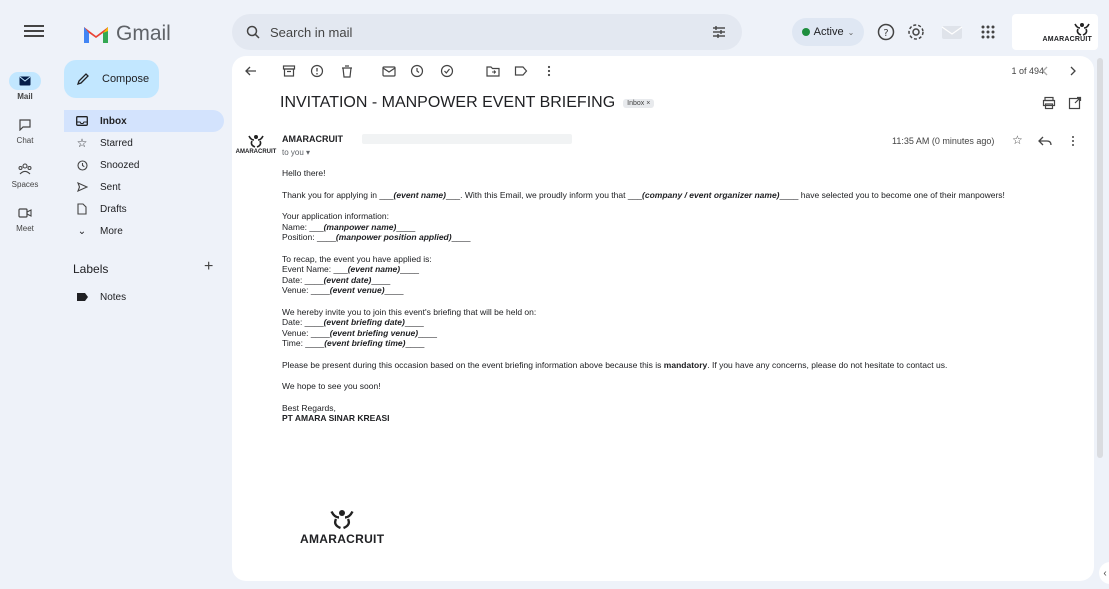 This screenshot has width=1109, height=589. Describe the element at coordinates (336, 279) in the screenshot. I see `event-date-line: Date: ____(event date)____` at that location.